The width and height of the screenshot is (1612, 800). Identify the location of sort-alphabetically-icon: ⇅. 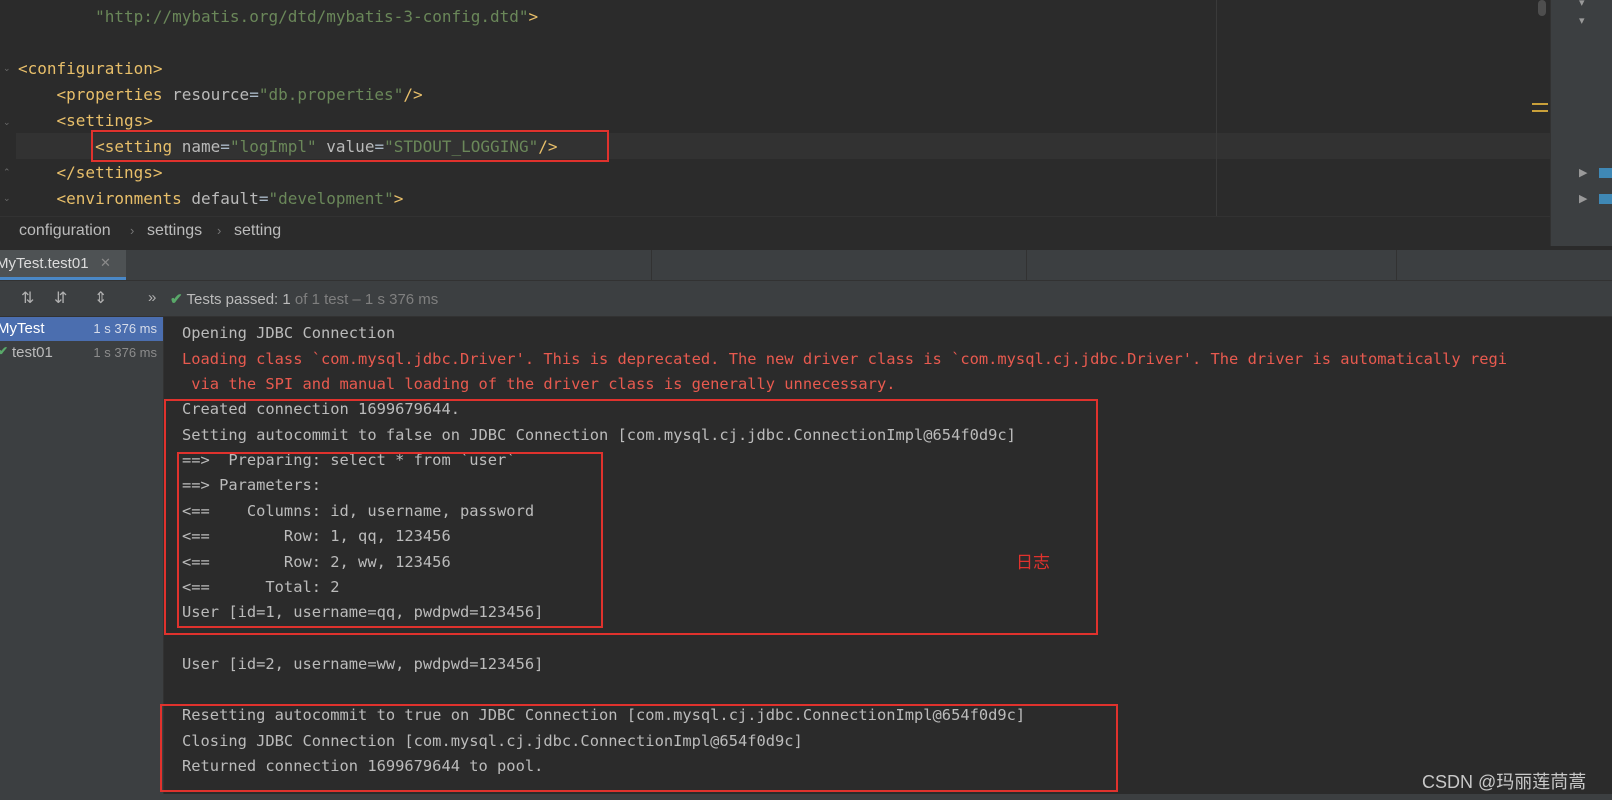
(27, 298).